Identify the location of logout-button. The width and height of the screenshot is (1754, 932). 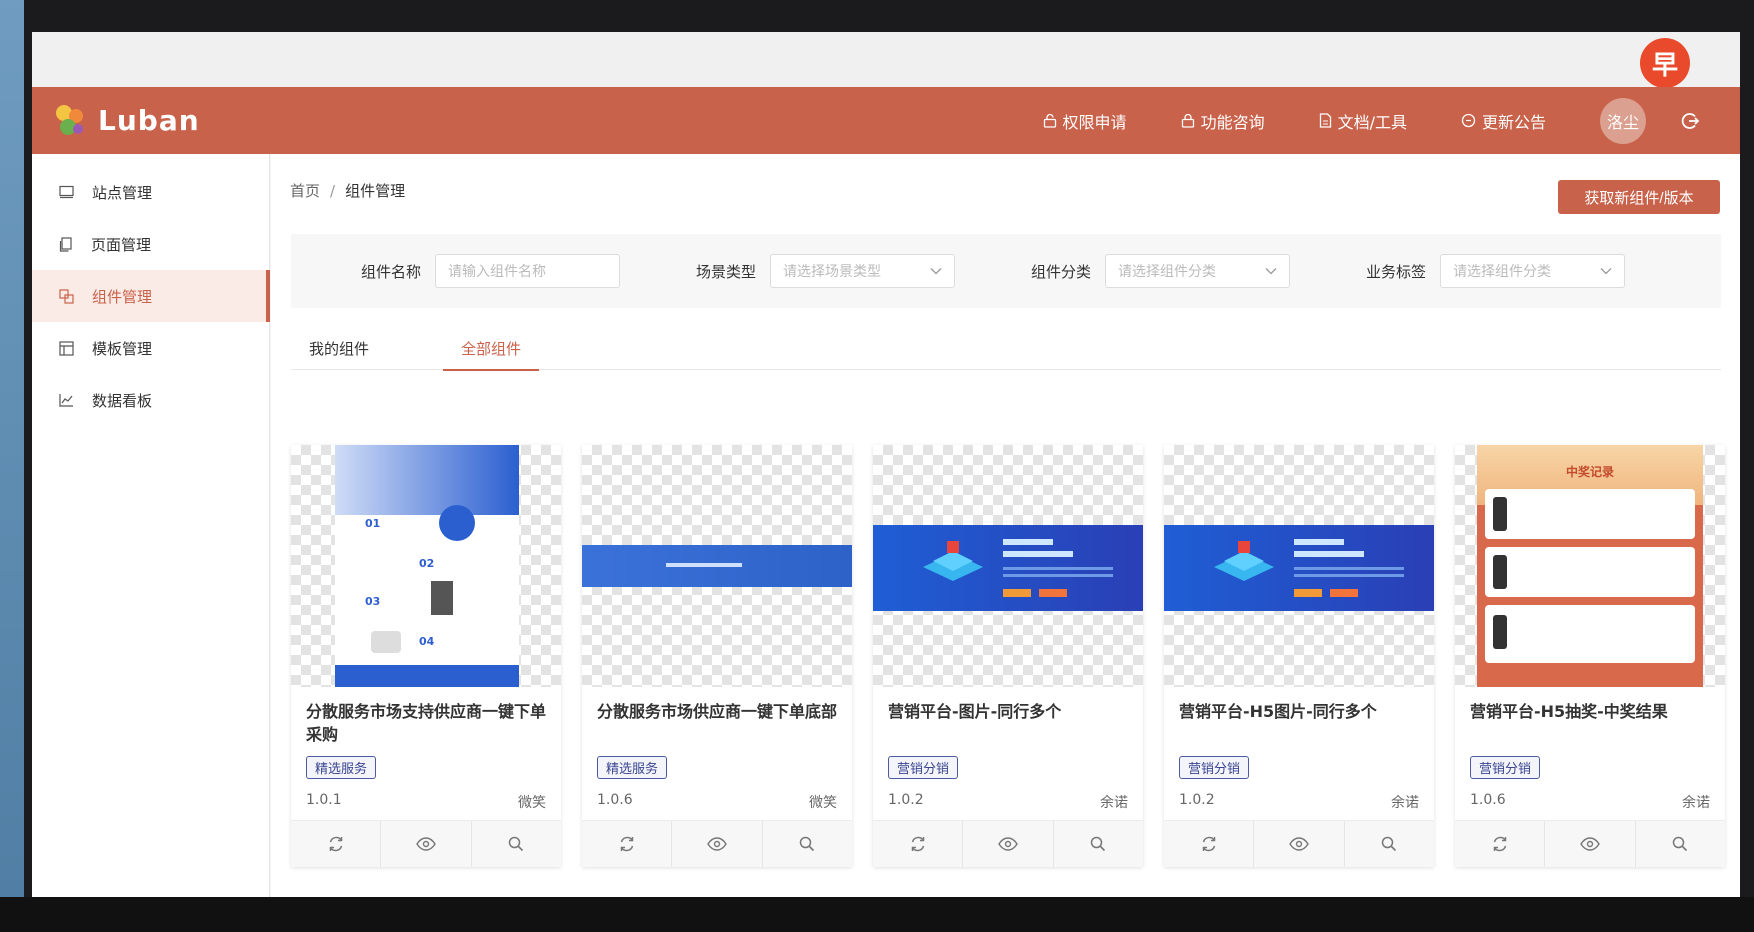
(1690, 121).